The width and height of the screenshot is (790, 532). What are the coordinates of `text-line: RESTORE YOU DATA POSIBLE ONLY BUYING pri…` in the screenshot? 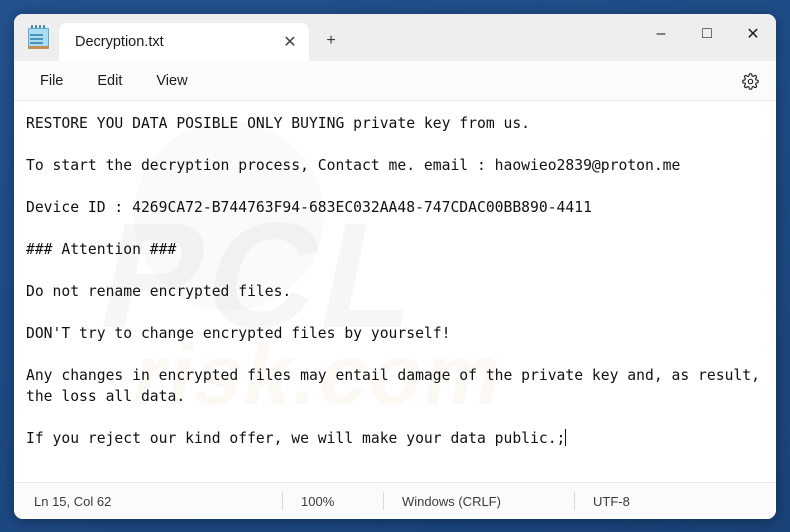 It's located at (278, 123).